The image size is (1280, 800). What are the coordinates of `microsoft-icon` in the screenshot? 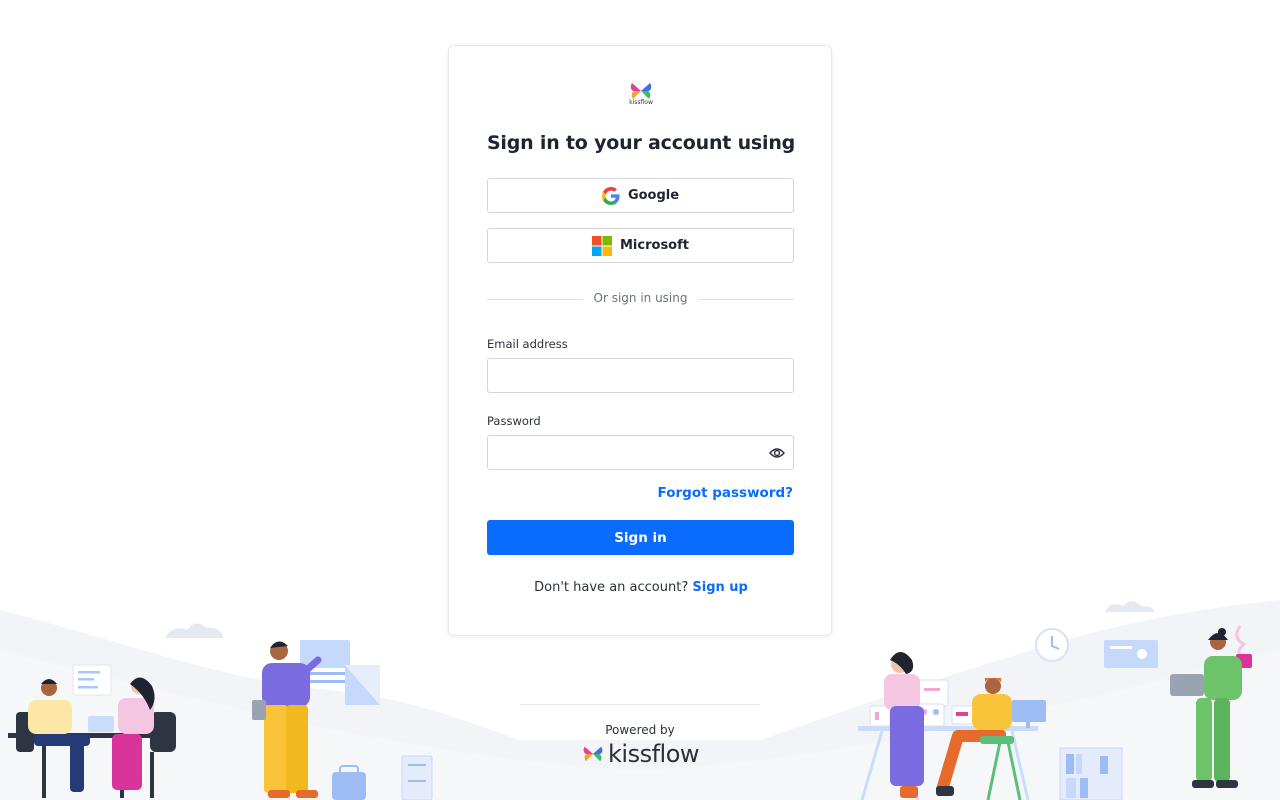 It's located at (602, 245).